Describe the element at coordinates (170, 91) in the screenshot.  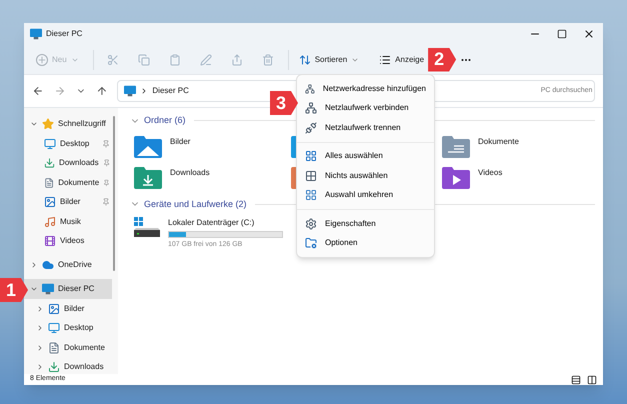
I see `address-path: Dieser PC` at that location.